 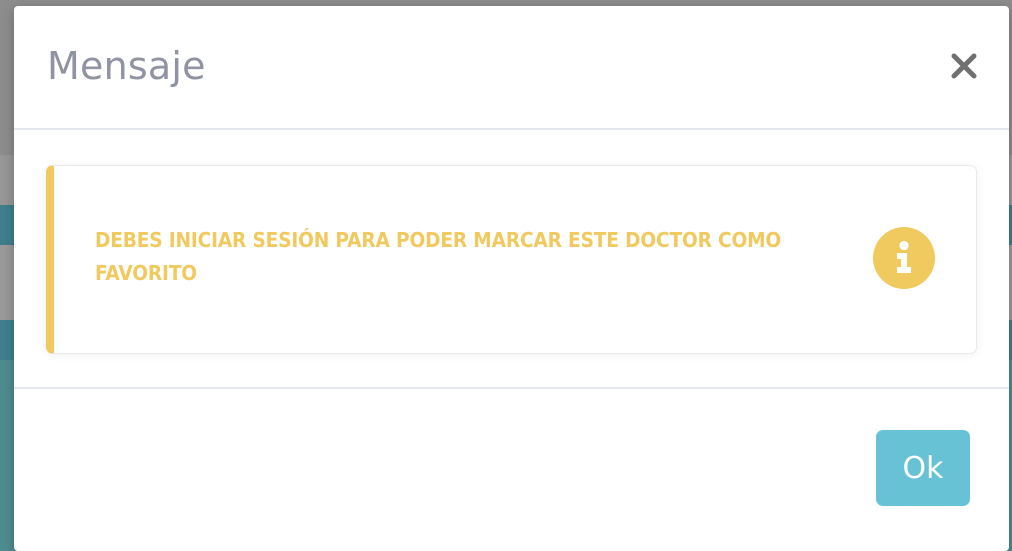 I want to click on ok-button: Ok, so click(x=923, y=468).